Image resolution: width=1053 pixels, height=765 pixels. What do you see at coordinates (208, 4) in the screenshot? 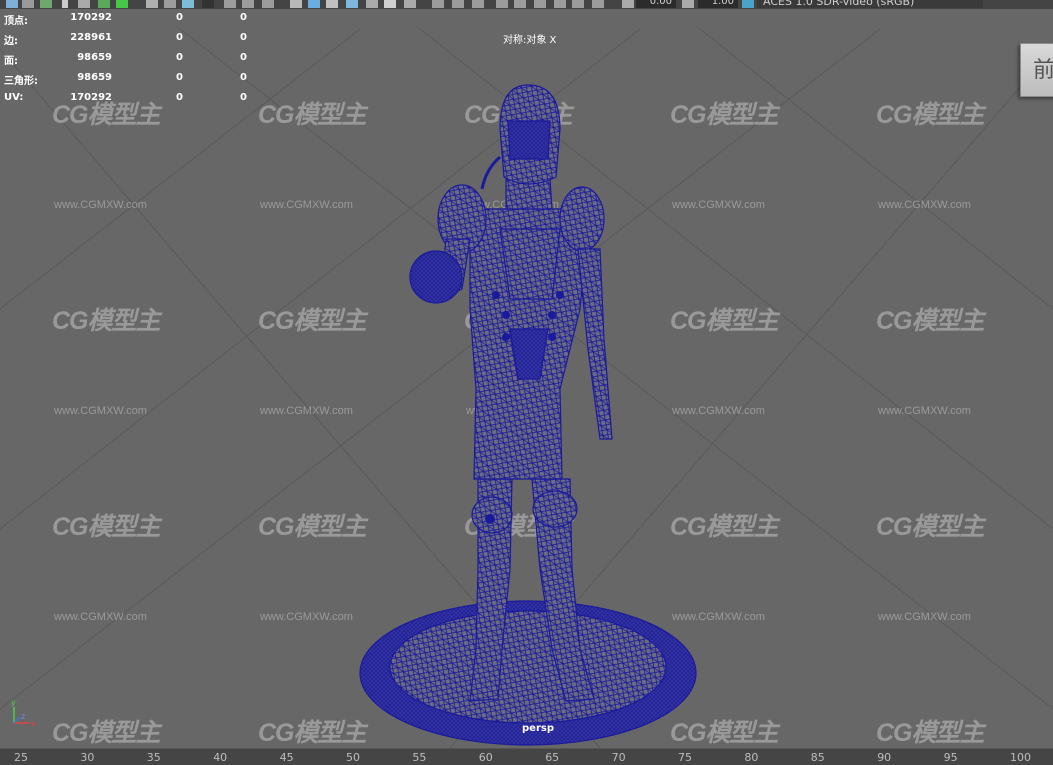
I see `resolution-gate-icon` at bounding box center [208, 4].